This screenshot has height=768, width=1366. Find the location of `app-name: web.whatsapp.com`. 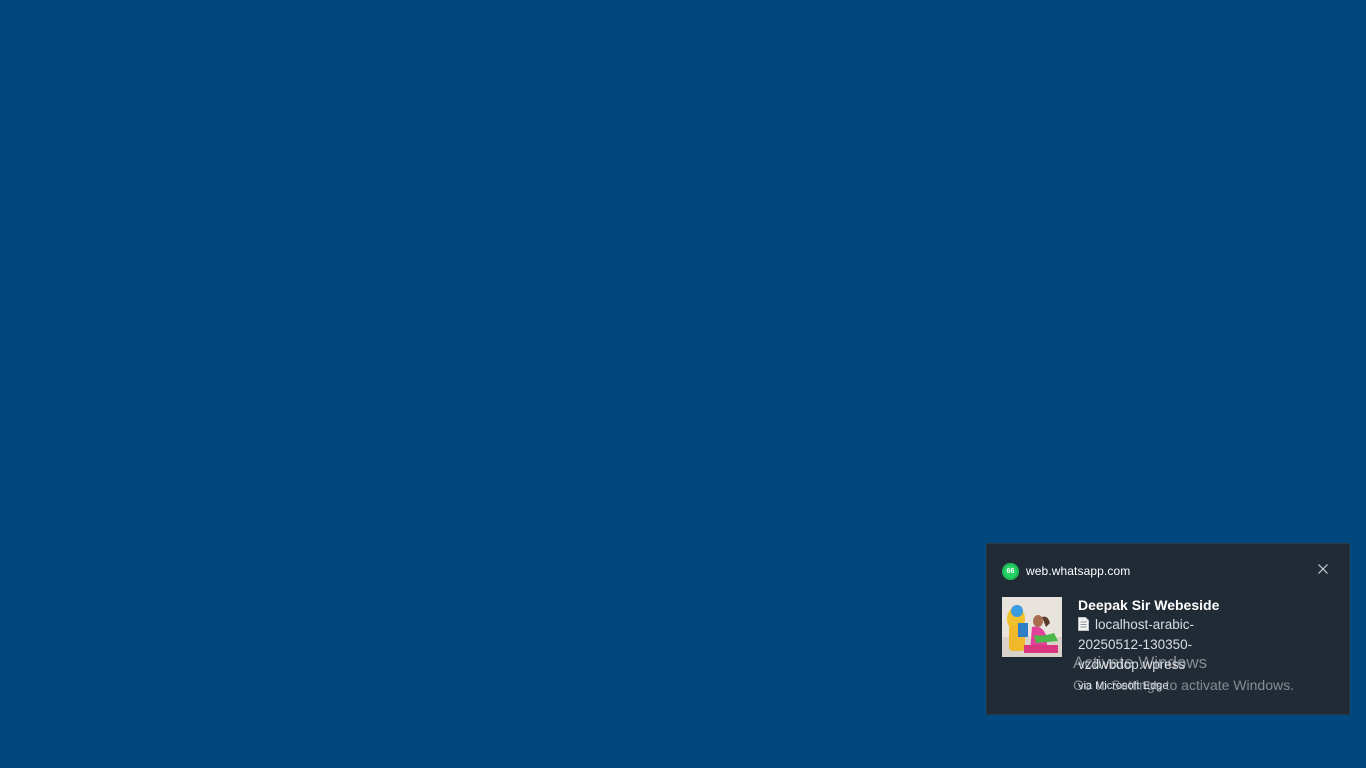

app-name: web.whatsapp.com is located at coordinates (1078, 571).